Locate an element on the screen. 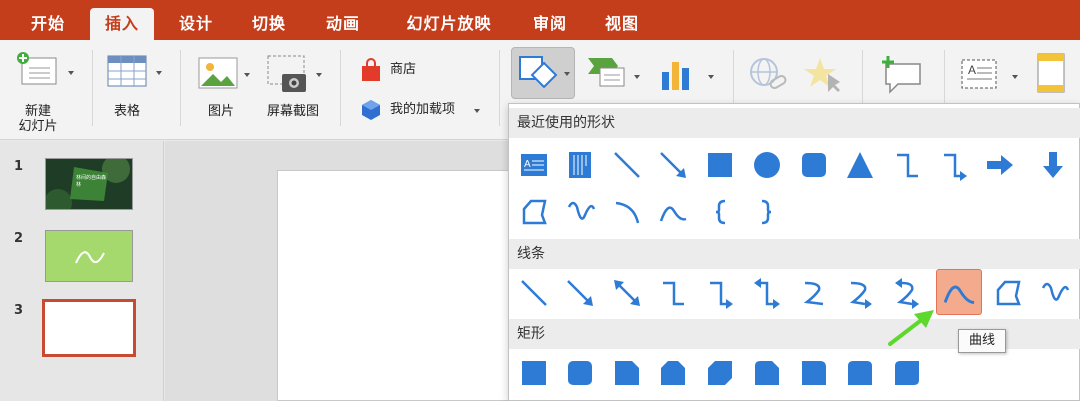 The image size is (1080, 401). tab-home: 开始 is located at coordinates (48, 24).